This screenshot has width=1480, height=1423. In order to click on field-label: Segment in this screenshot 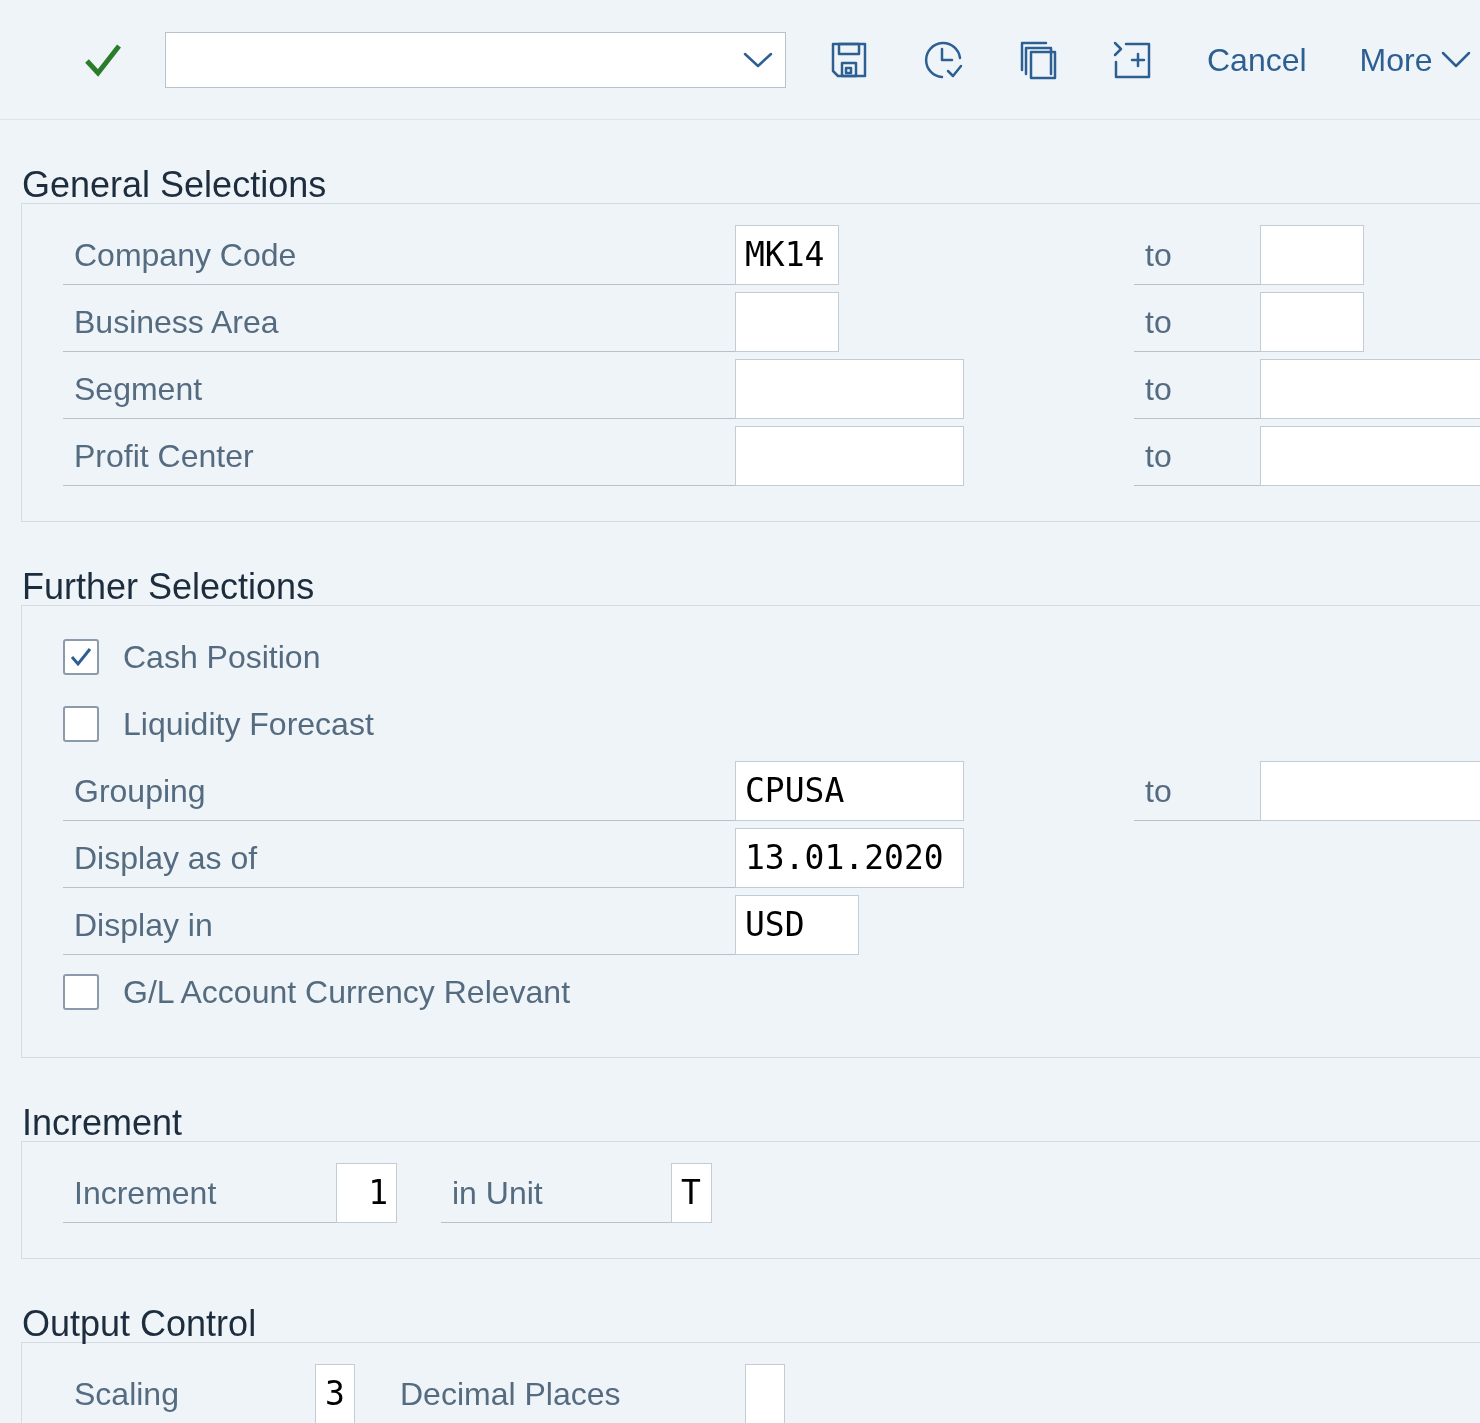, I will do `click(138, 389)`.